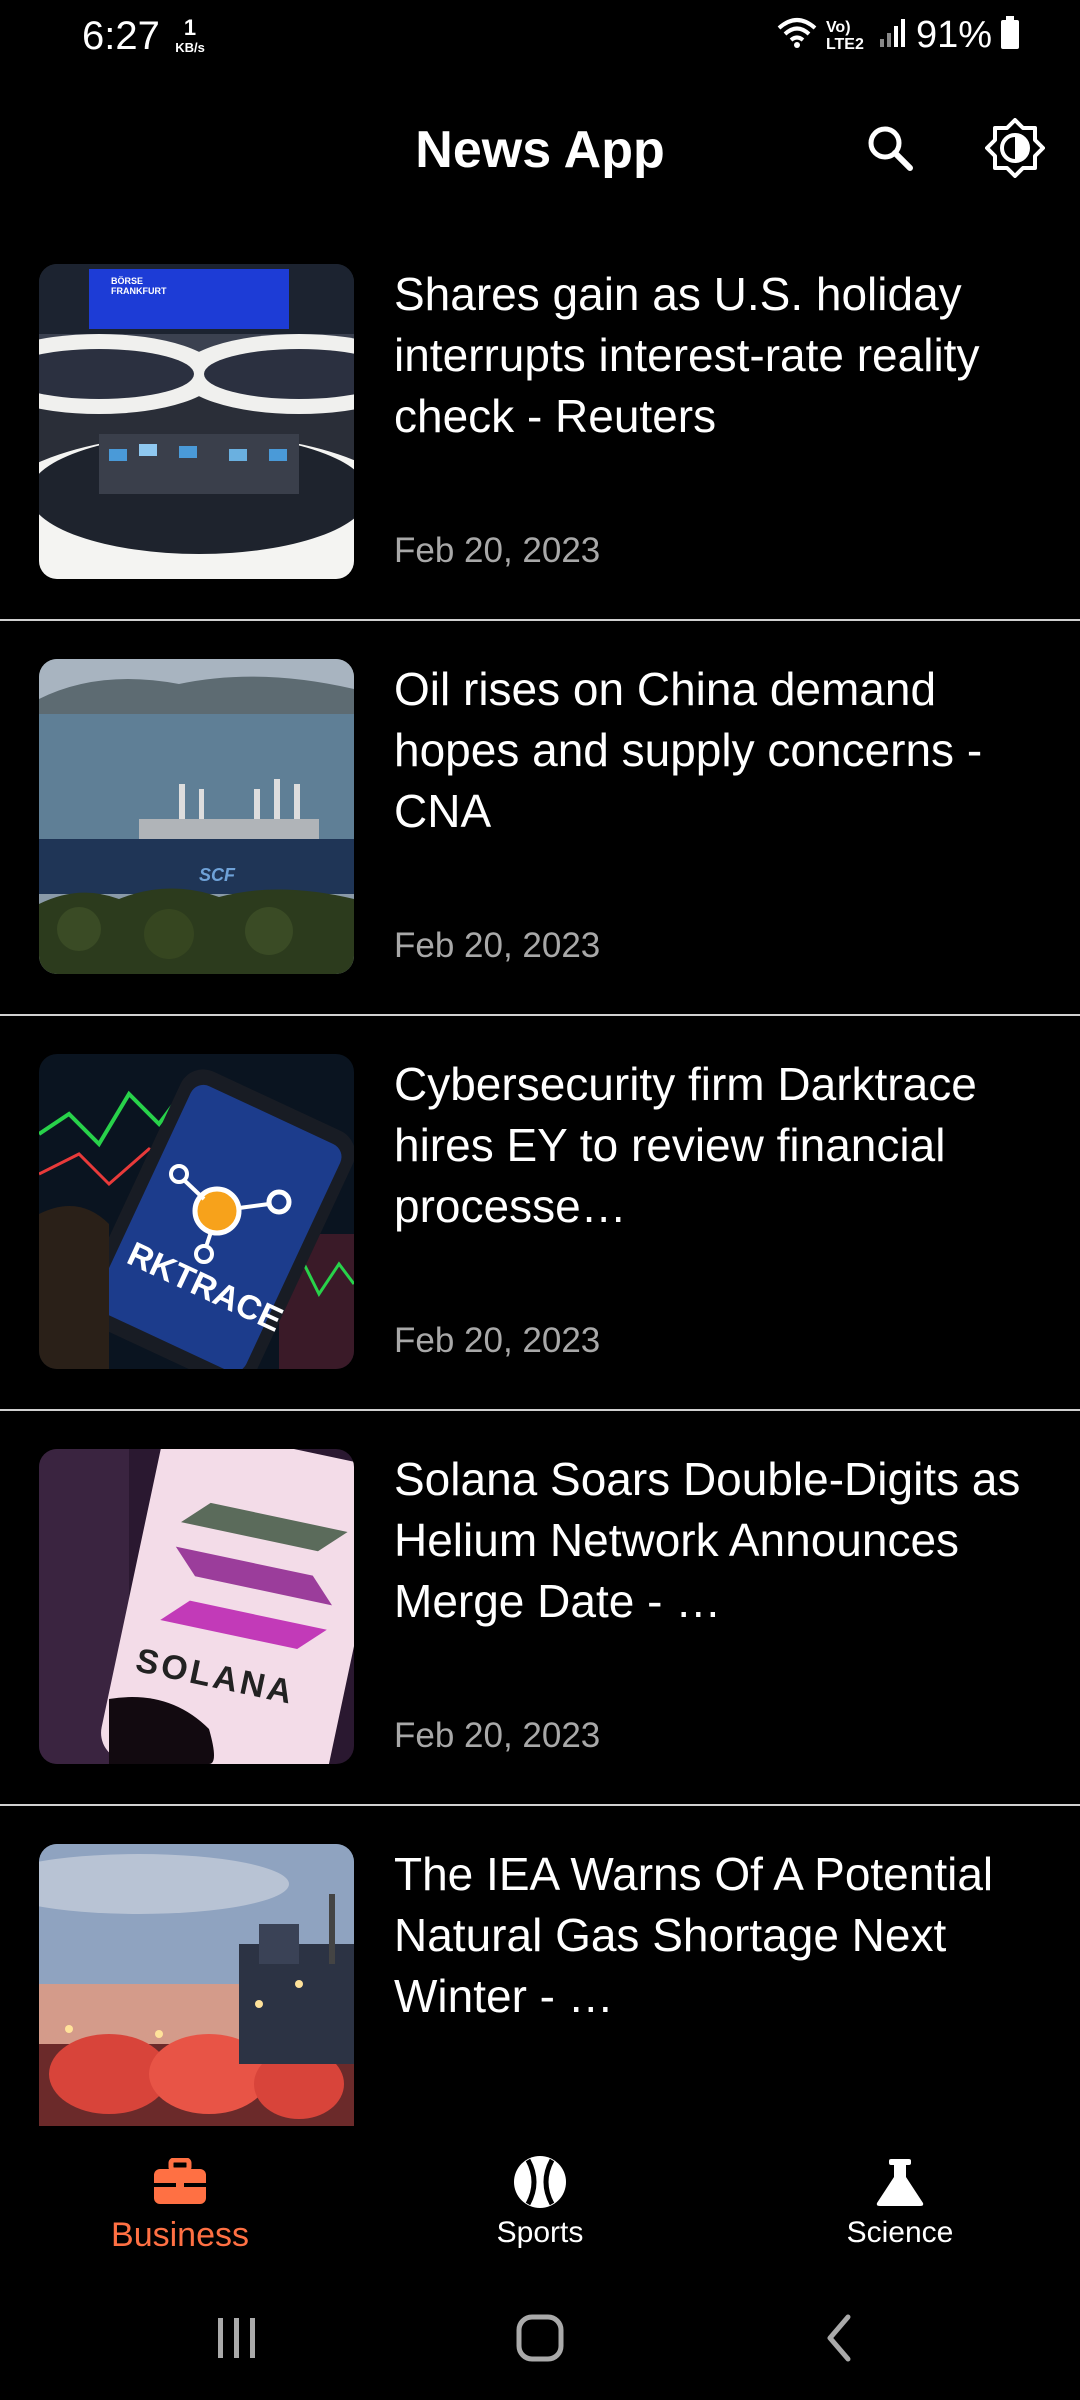 The width and height of the screenshot is (1080, 2400). Describe the element at coordinates (540, 40) in the screenshot. I see `status-bar: 6:27 1 KB/s Vo) LTE2 91%` at that location.